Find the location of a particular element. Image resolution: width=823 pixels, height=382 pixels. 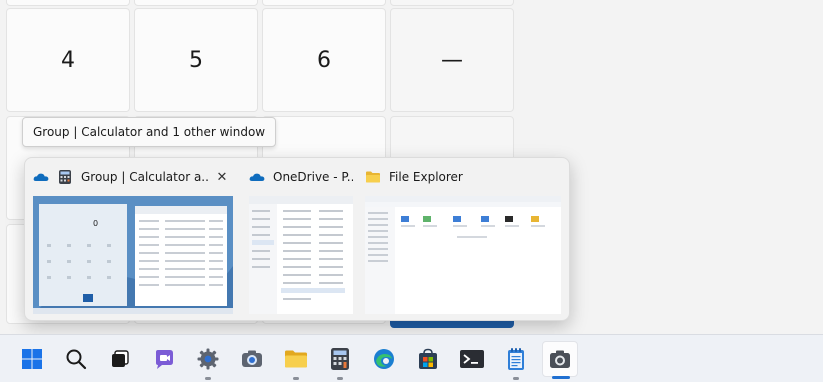

edge-icon is located at coordinates (384, 359).